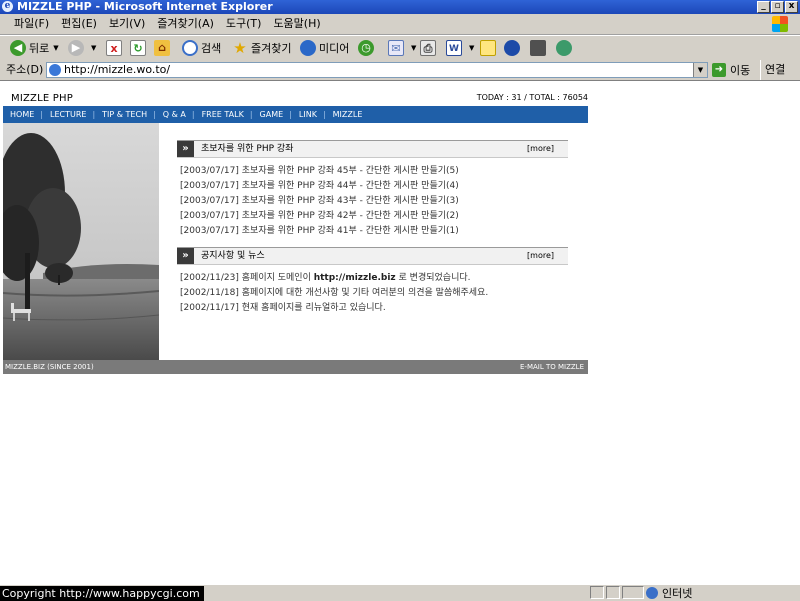  What do you see at coordinates (174, 114) in the screenshot?
I see `nav-qa: Q & A` at bounding box center [174, 114].